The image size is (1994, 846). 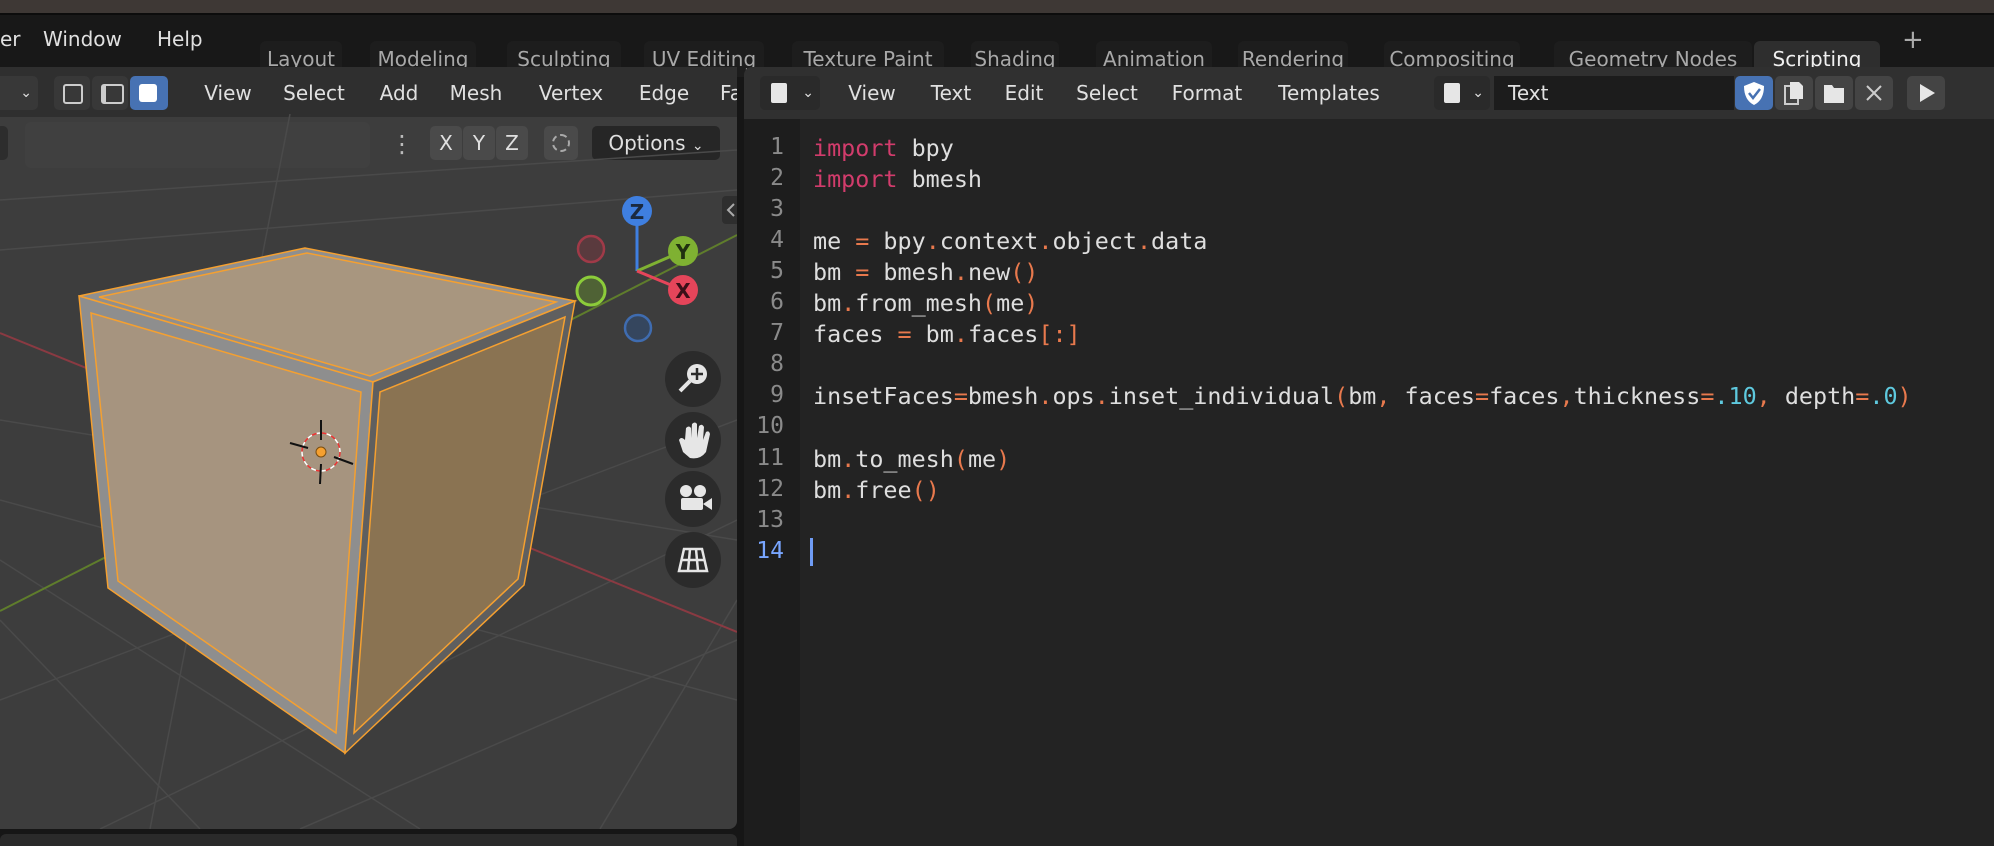 I want to click on menu-help: Help, so click(x=180, y=39).